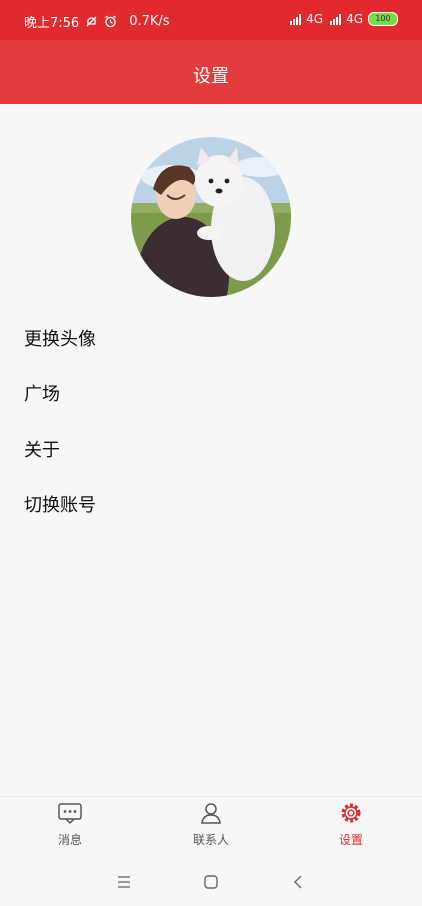  I want to click on menu-item-change-avatar: 更换头像, so click(211, 338).